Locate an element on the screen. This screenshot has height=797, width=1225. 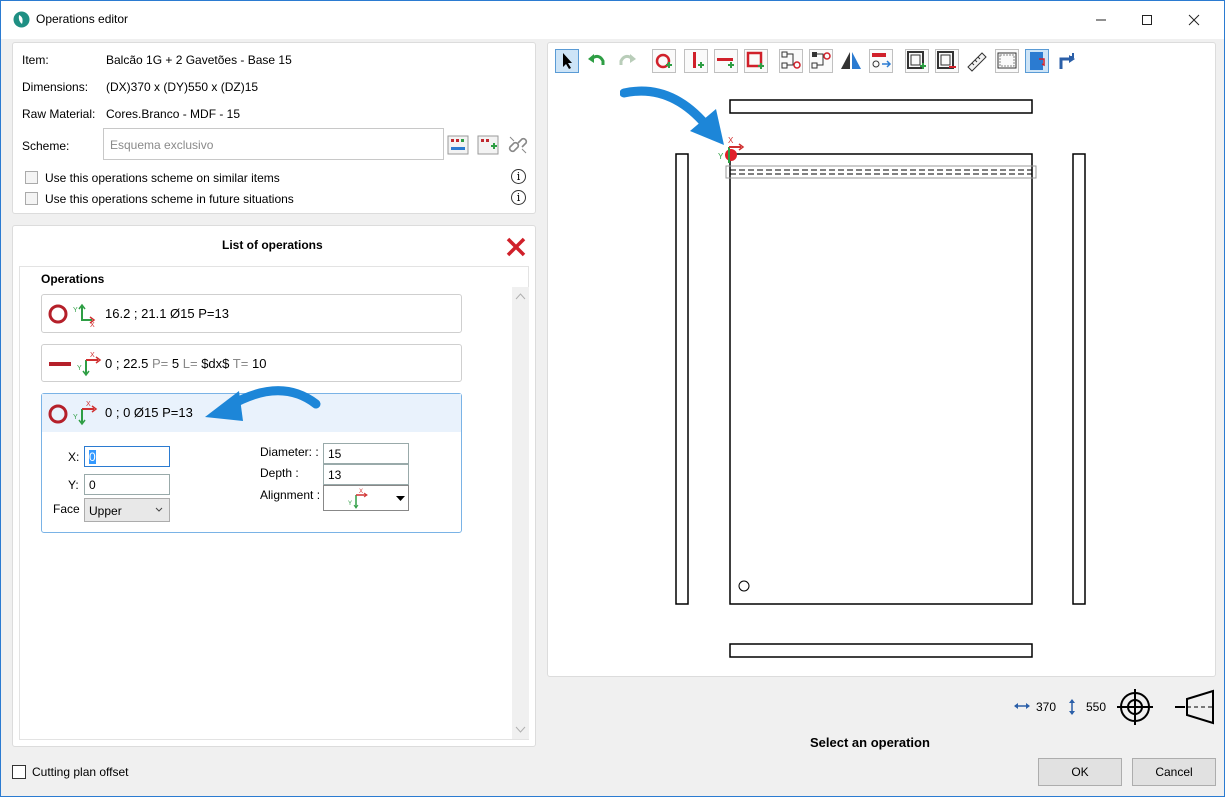
rotate-view-icon is located at coordinates (1067, 61).